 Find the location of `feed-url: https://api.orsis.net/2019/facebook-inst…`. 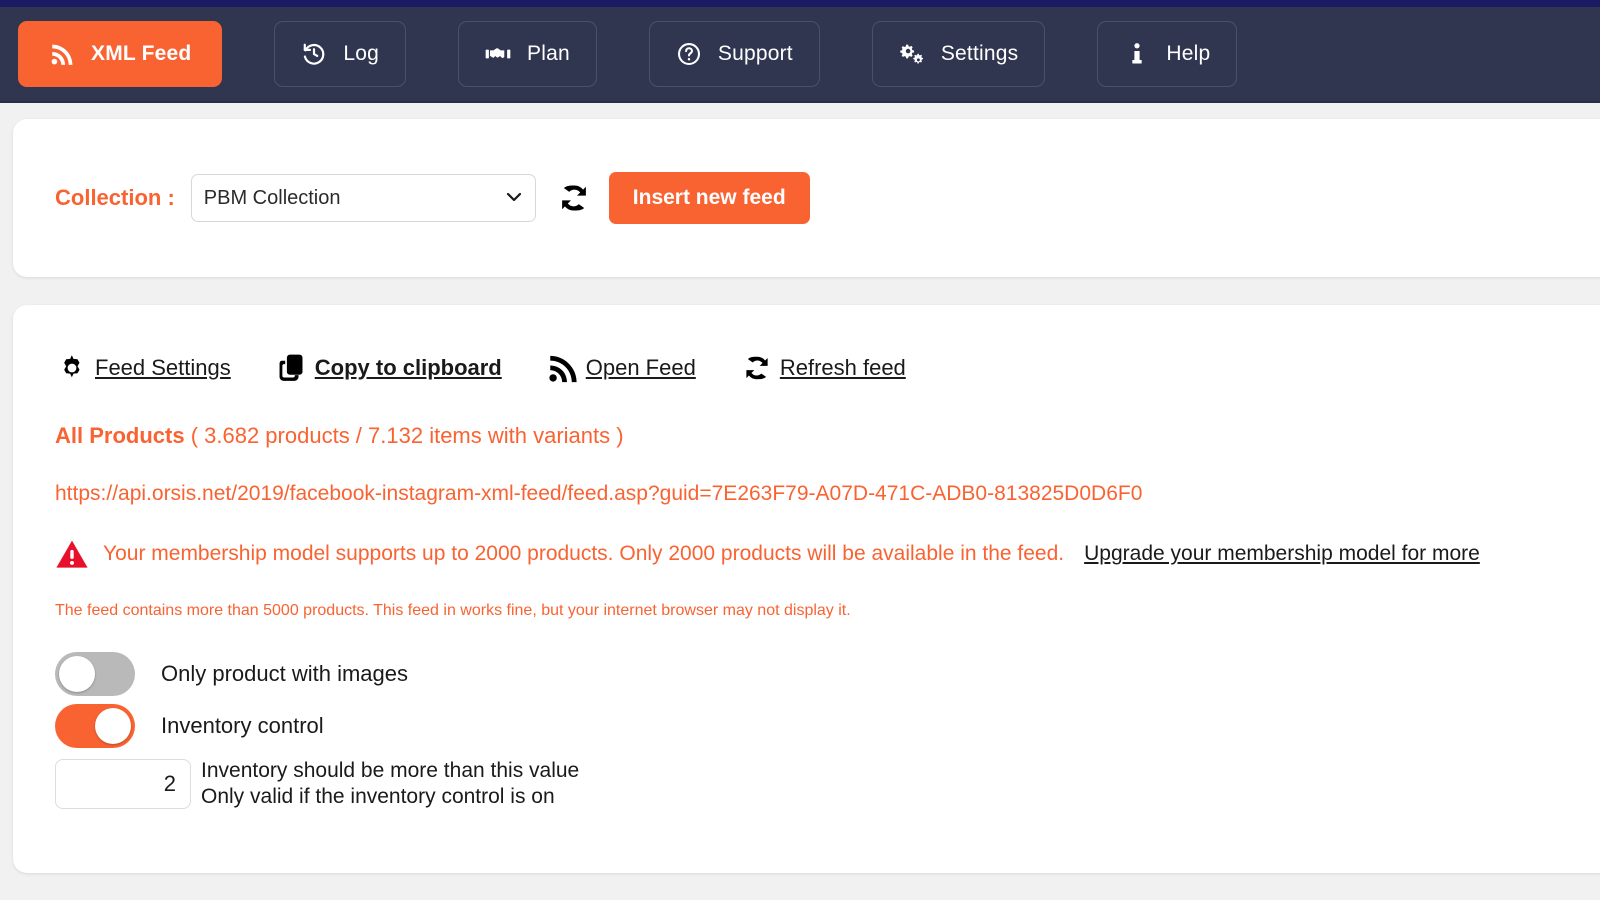

feed-url: https://api.orsis.net/2019/facebook-inst… is located at coordinates (827, 494).